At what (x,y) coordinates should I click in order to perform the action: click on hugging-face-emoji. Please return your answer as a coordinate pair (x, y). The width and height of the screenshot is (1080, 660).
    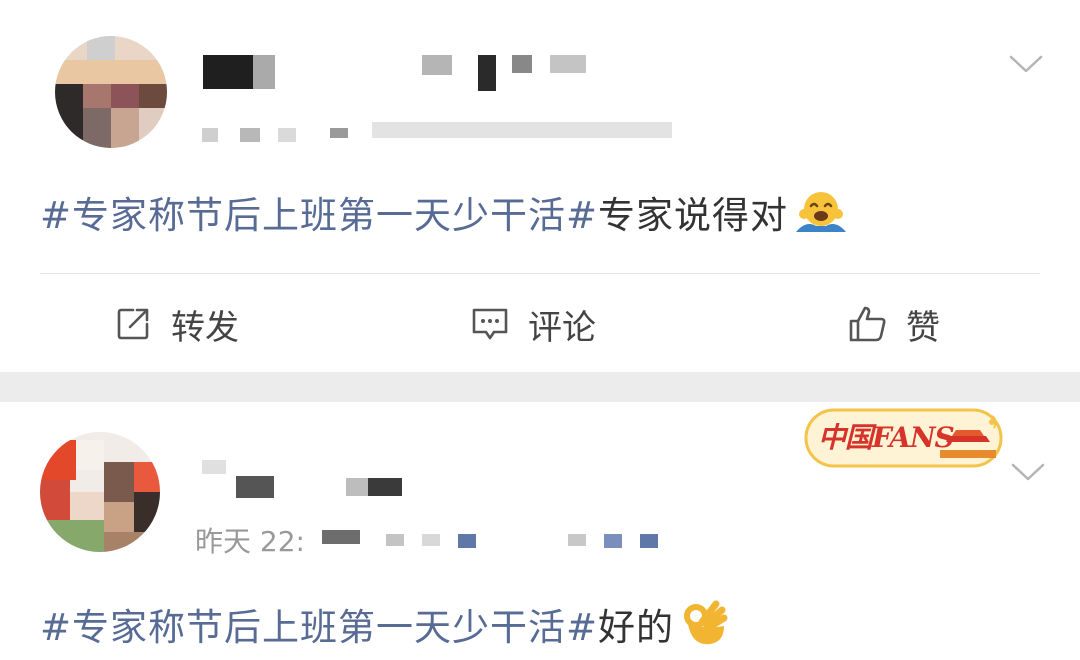
    Looking at the image, I should click on (821, 217).